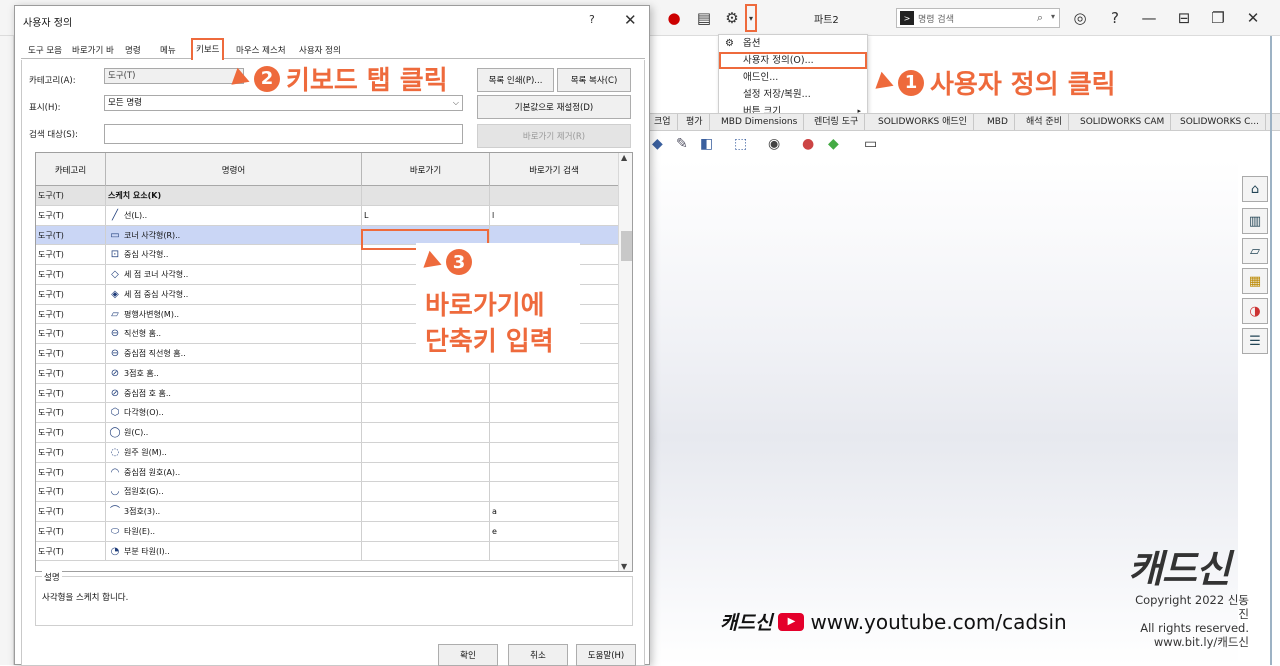 The image size is (1280, 666). Describe the element at coordinates (327, 413) in the screenshot. I see `table-row: 도구(T) ⬡ 다각형(O)..` at that location.